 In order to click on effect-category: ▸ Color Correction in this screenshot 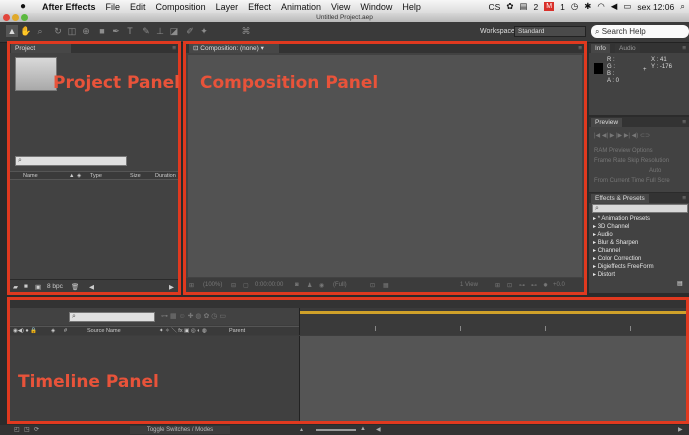, I will do `click(617, 259)`.